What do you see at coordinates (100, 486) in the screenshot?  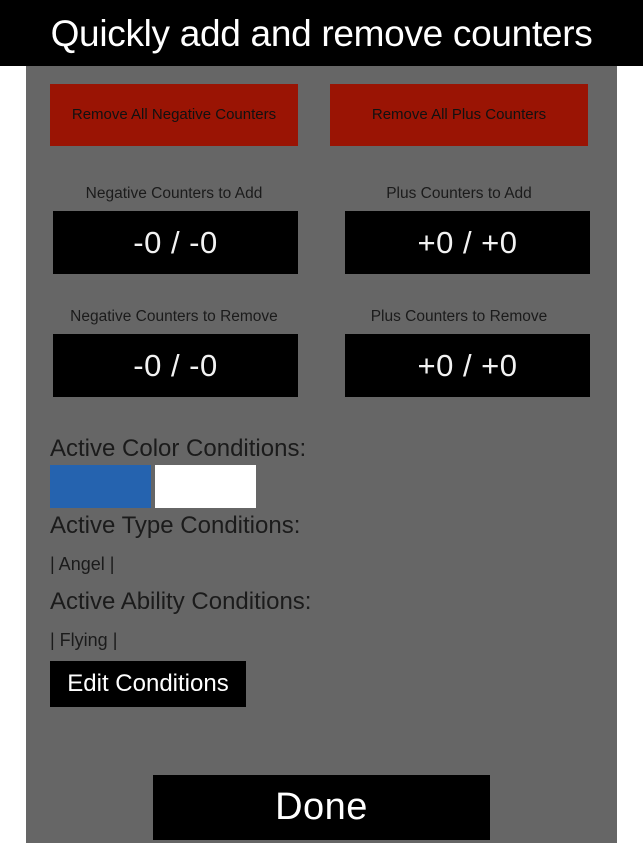 I see `color-swatch-blue` at bounding box center [100, 486].